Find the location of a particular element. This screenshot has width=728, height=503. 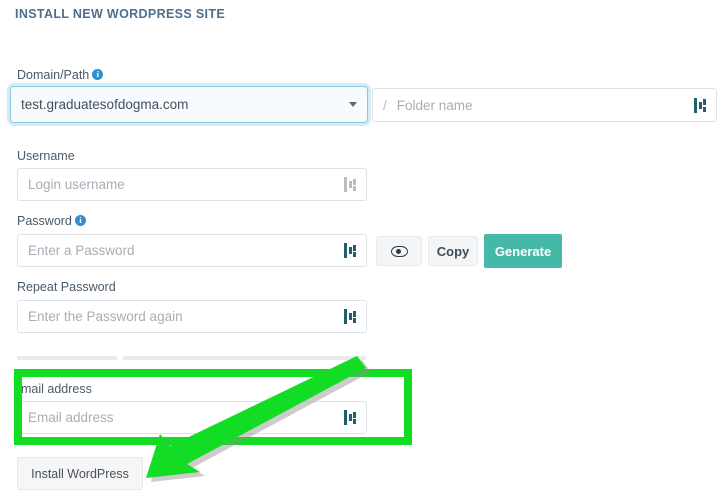

email-address-placeholder: Email address is located at coordinates (71, 417).